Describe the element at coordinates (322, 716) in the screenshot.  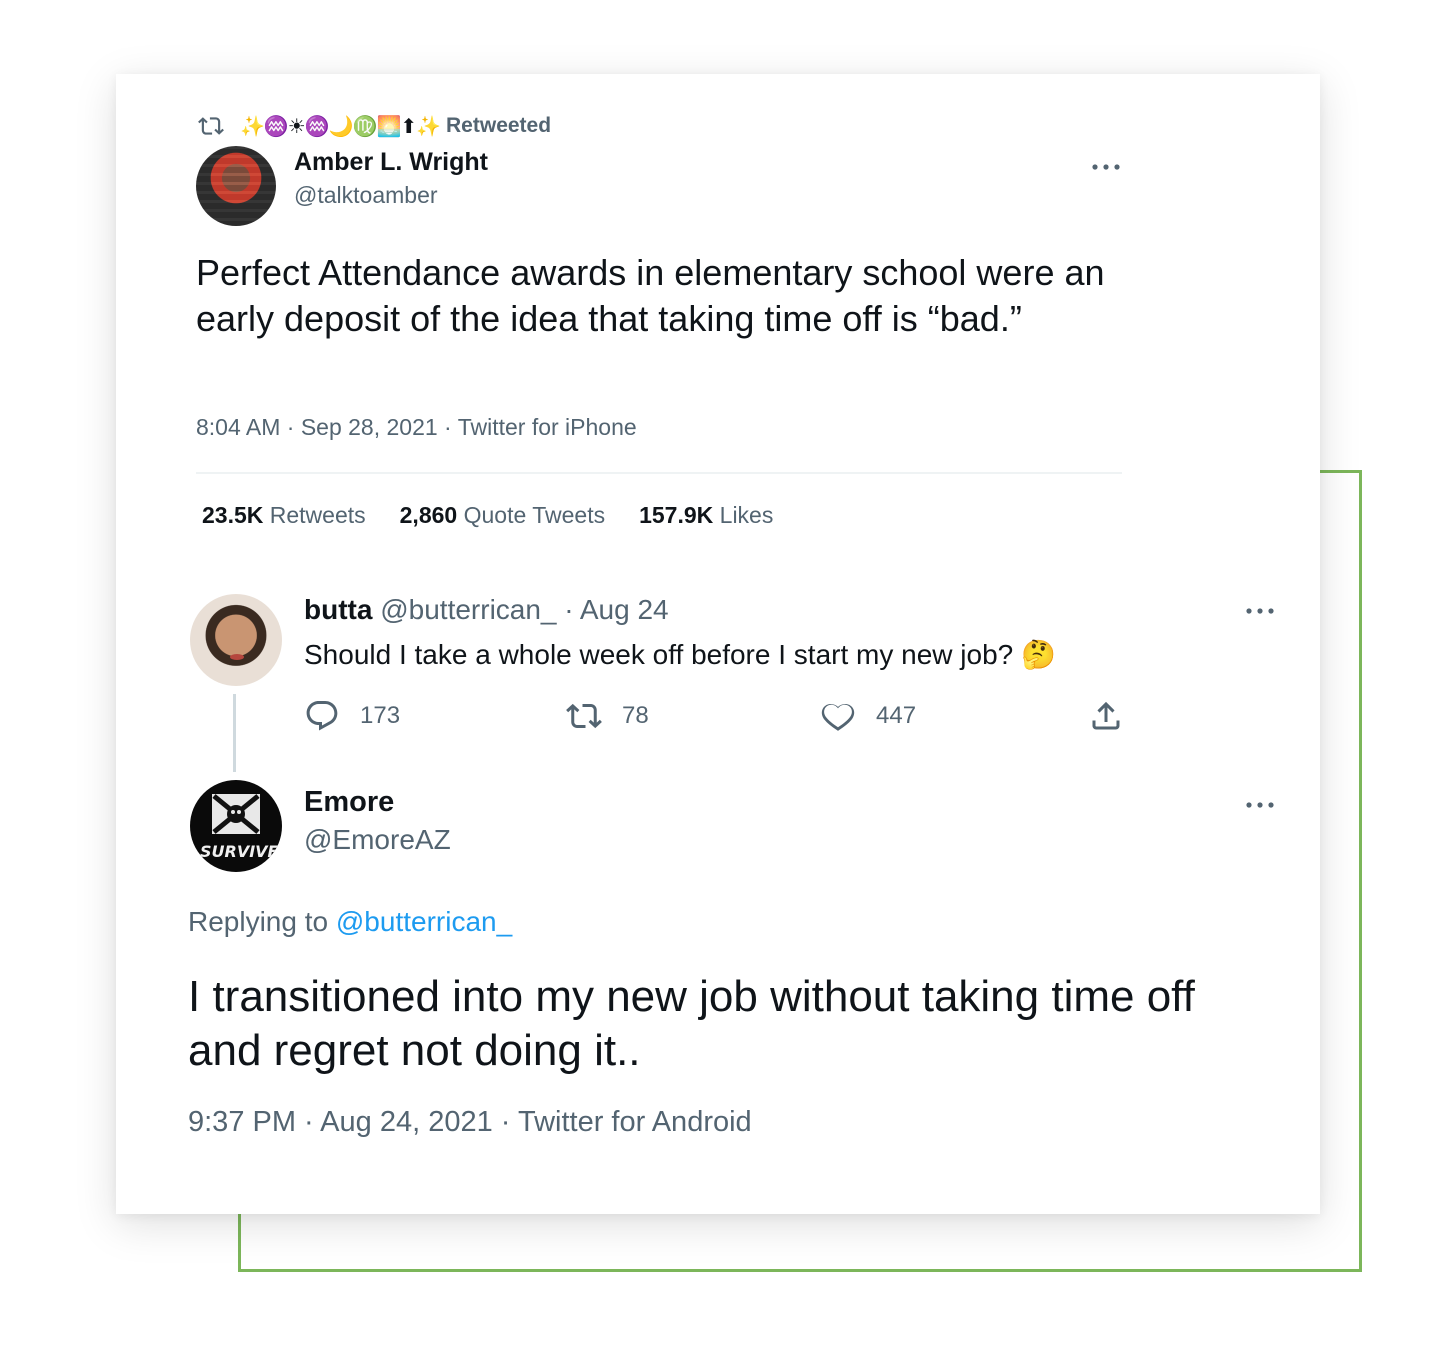
I see `reply-icon` at that location.